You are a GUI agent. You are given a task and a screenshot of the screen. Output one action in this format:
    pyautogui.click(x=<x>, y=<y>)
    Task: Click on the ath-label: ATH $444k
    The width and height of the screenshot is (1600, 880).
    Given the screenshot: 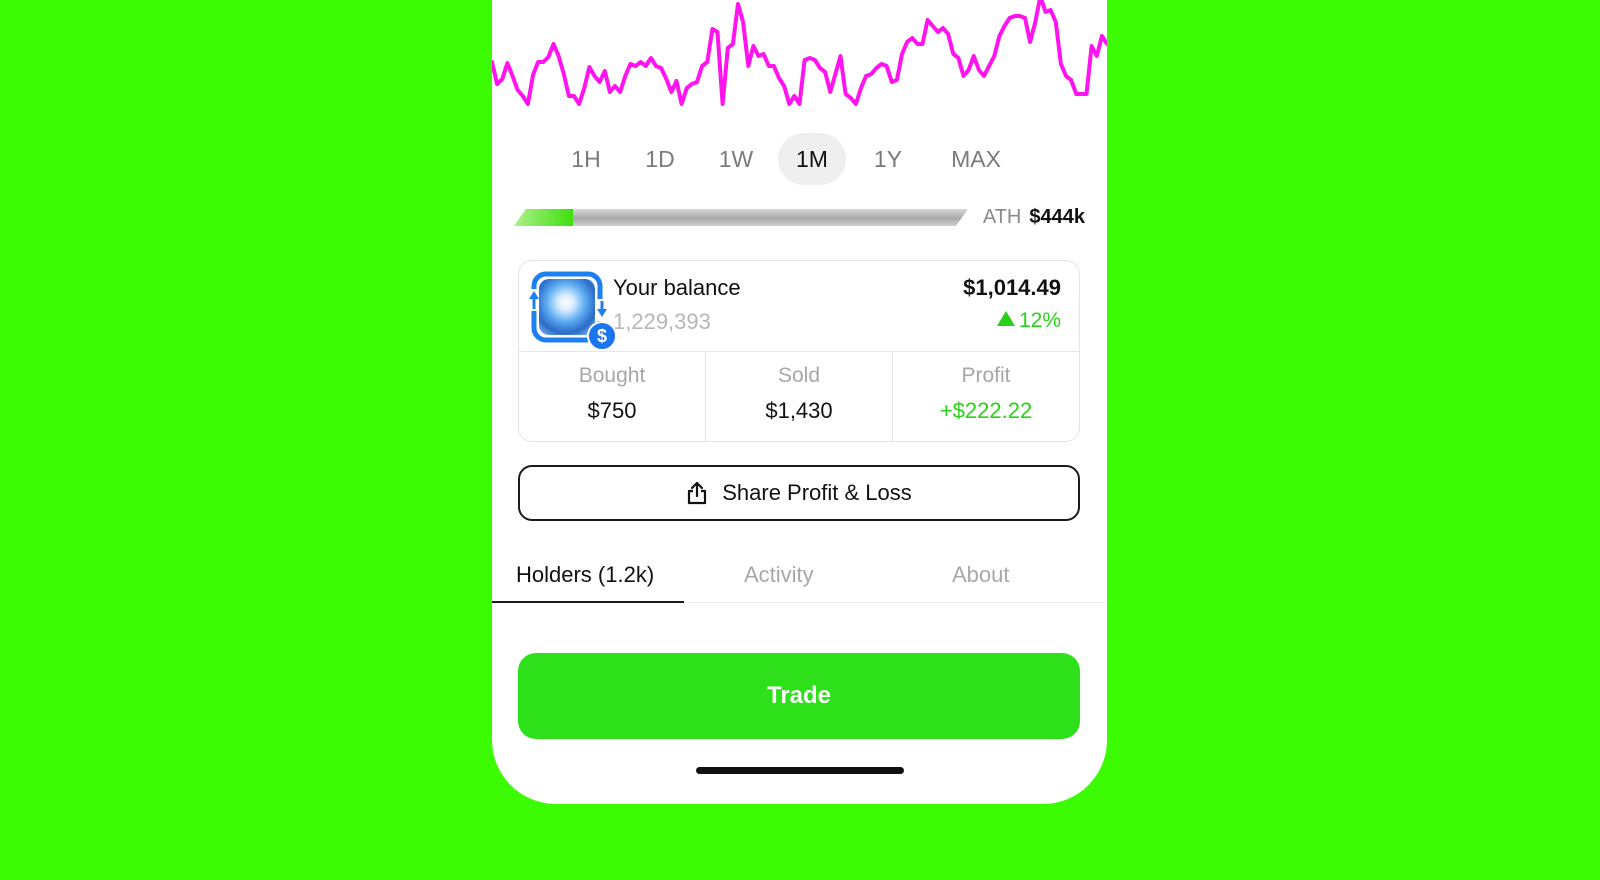 What is the action you would take?
    pyautogui.click(x=1034, y=217)
    